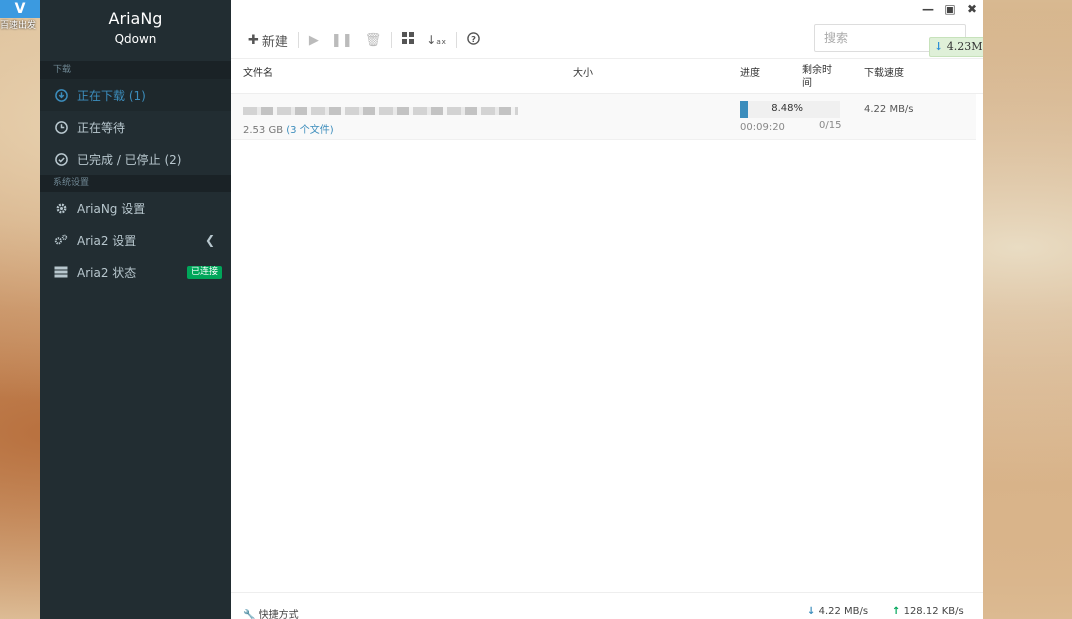 This screenshot has height=619, width=1072. I want to click on delete-button: 🗑, so click(373, 40).